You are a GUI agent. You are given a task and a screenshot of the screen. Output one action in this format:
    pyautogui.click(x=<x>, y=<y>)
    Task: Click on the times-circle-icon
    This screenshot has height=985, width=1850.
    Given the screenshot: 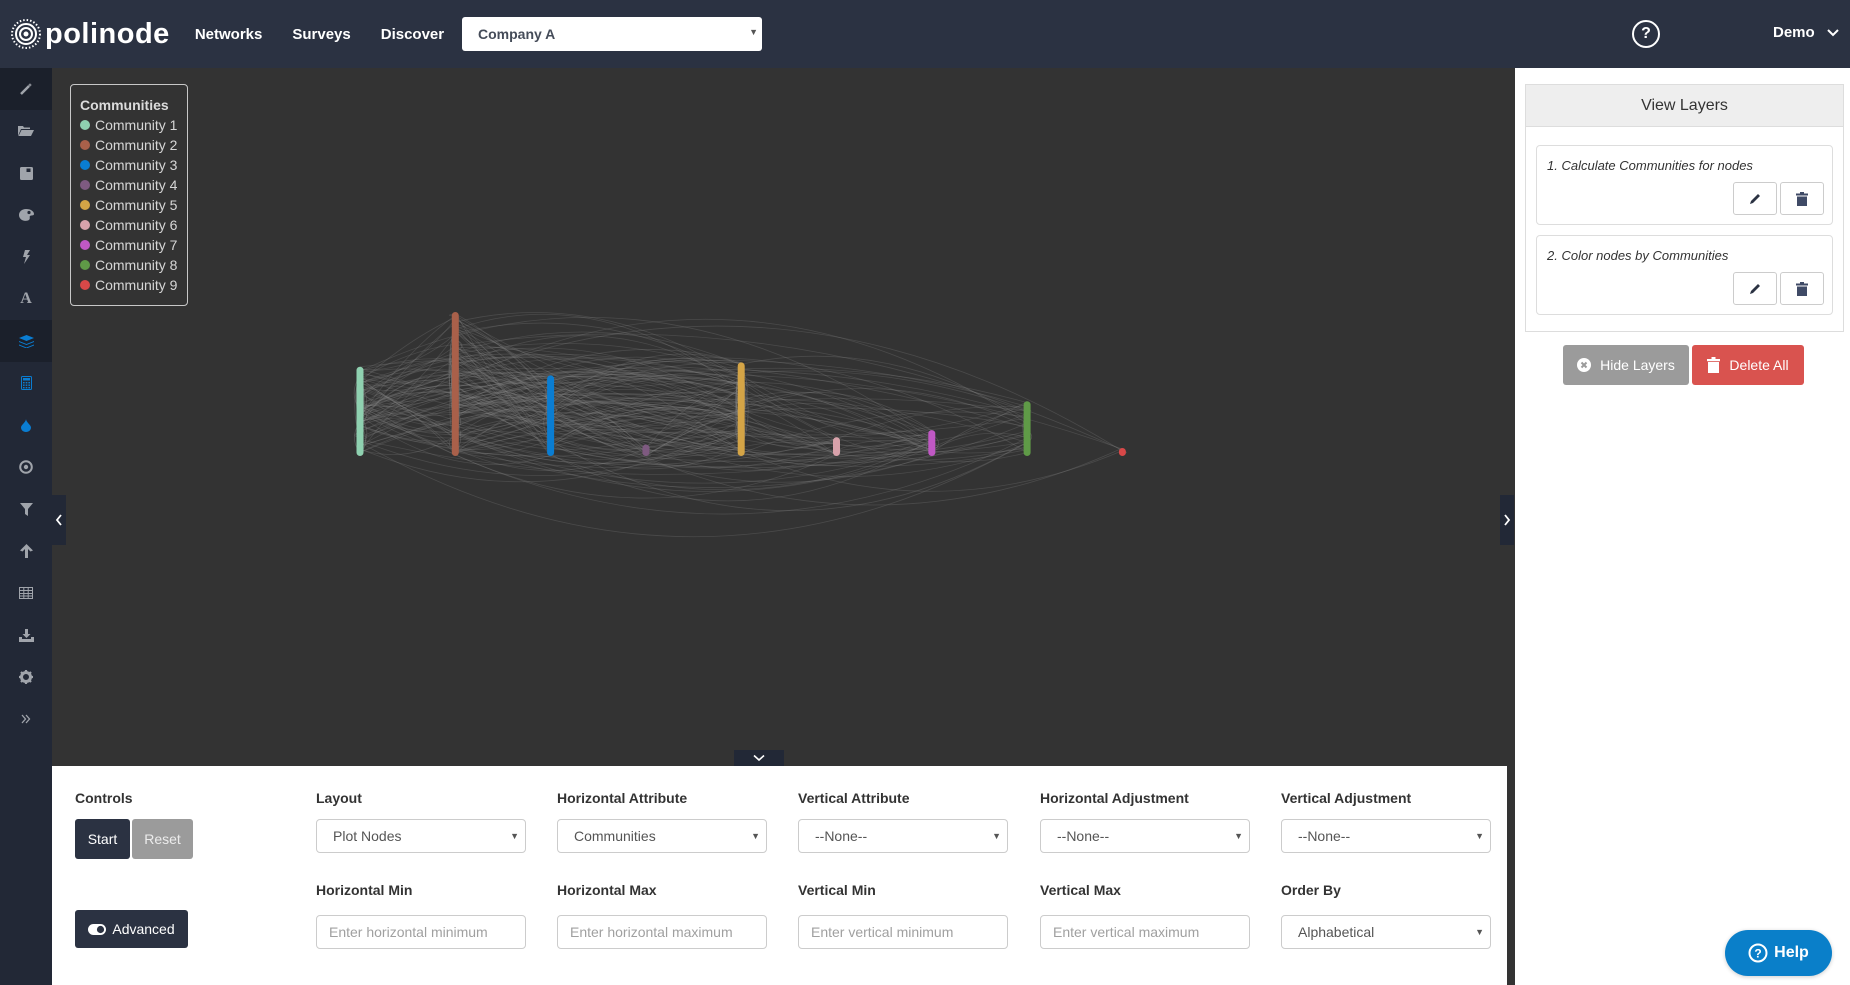 What is the action you would take?
    pyautogui.click(x=1584, y=365)
    